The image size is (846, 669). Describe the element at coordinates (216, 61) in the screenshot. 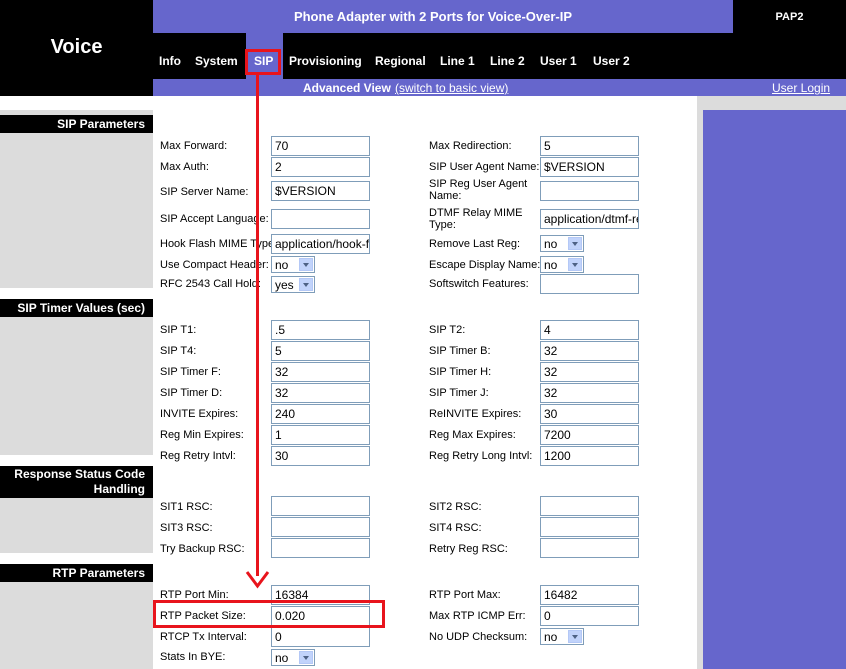

I see `tab-system: System` at that location.